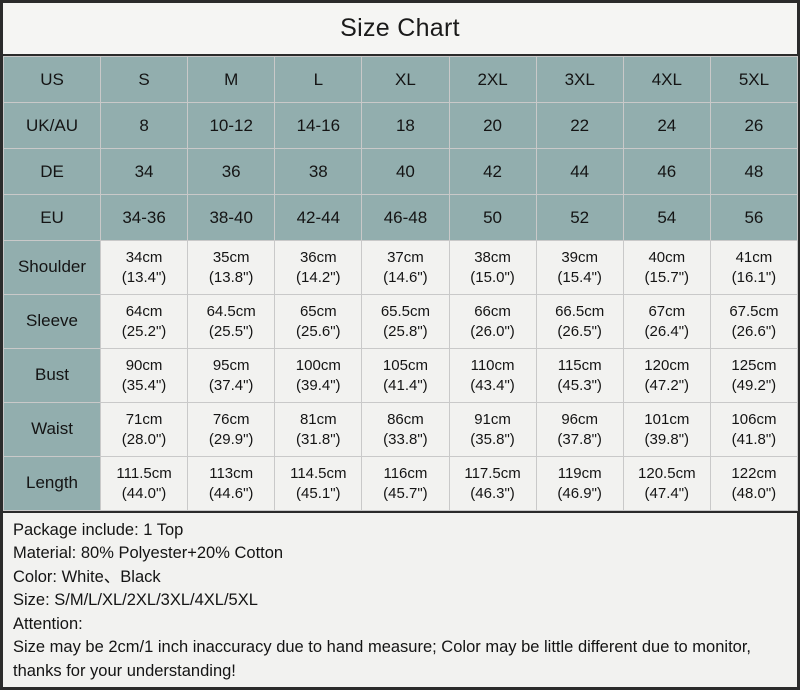 The width and height of the screenshot is (800, 690). Describe the element at coordinates (231, 80) in the screenshot. I see `cell-us-m: M` at that location.